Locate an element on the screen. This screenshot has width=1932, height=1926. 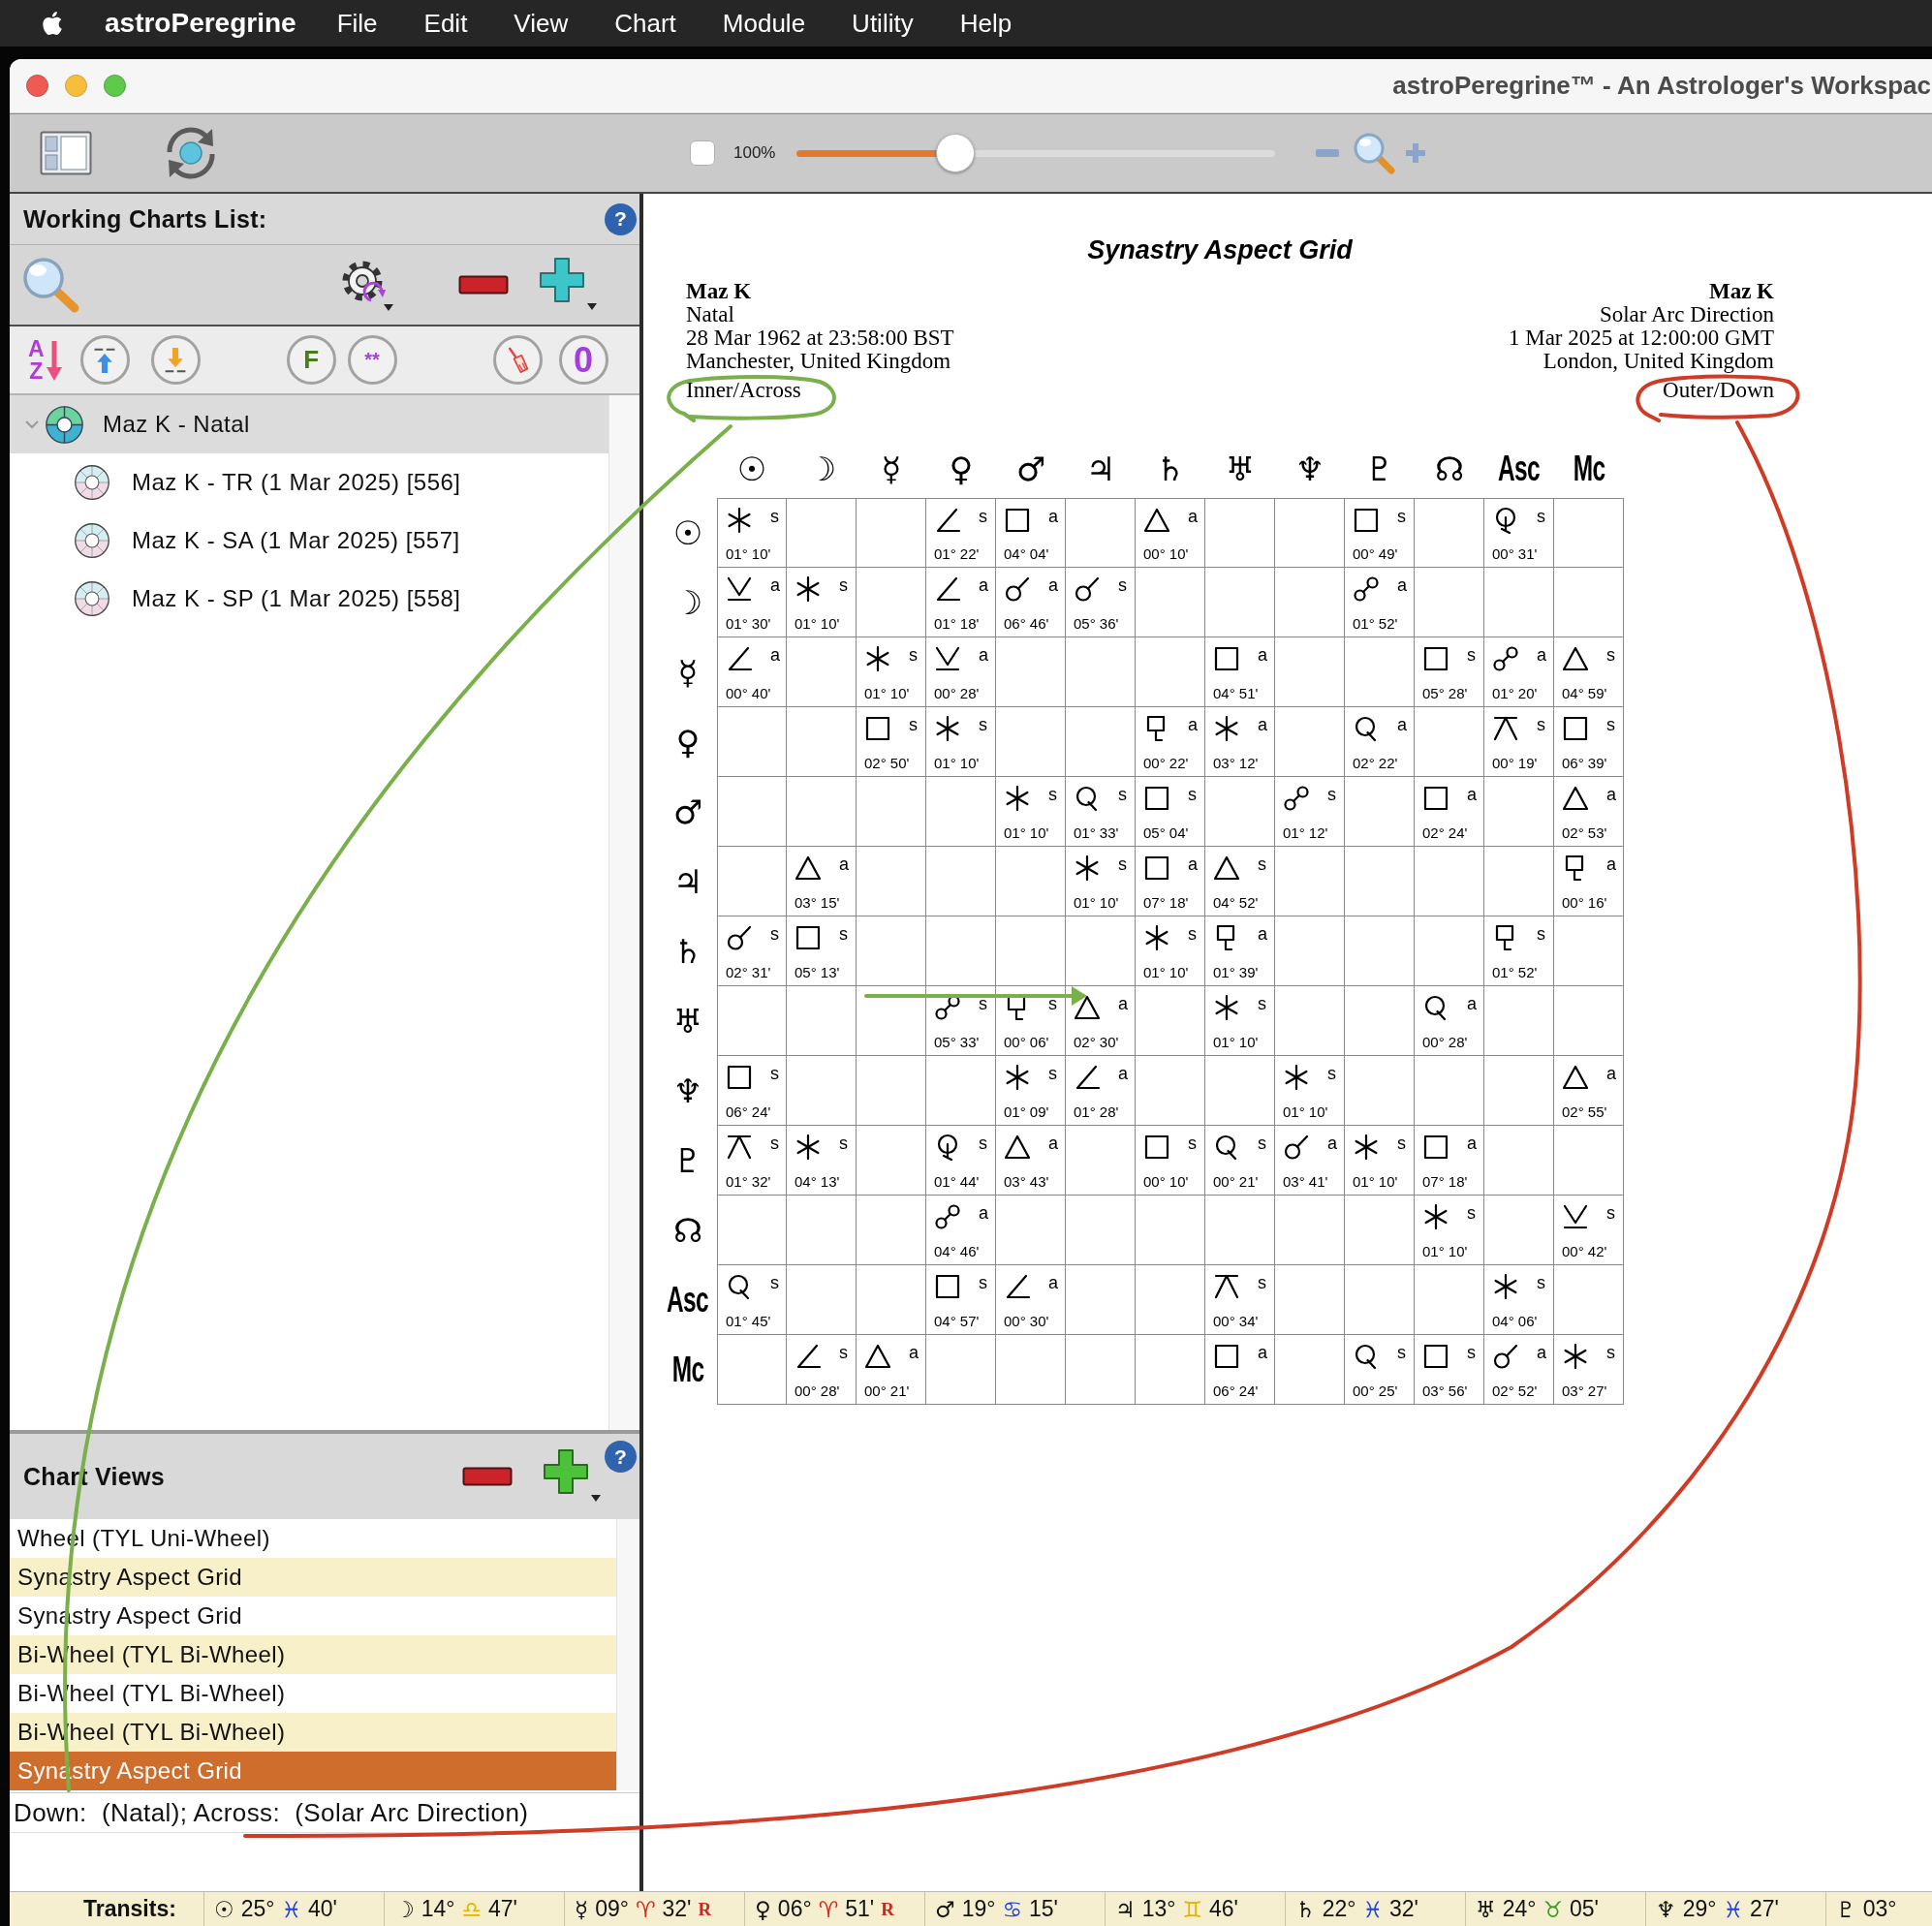
orb-value: 03° 27' is located at coordinates (1584, 1390).